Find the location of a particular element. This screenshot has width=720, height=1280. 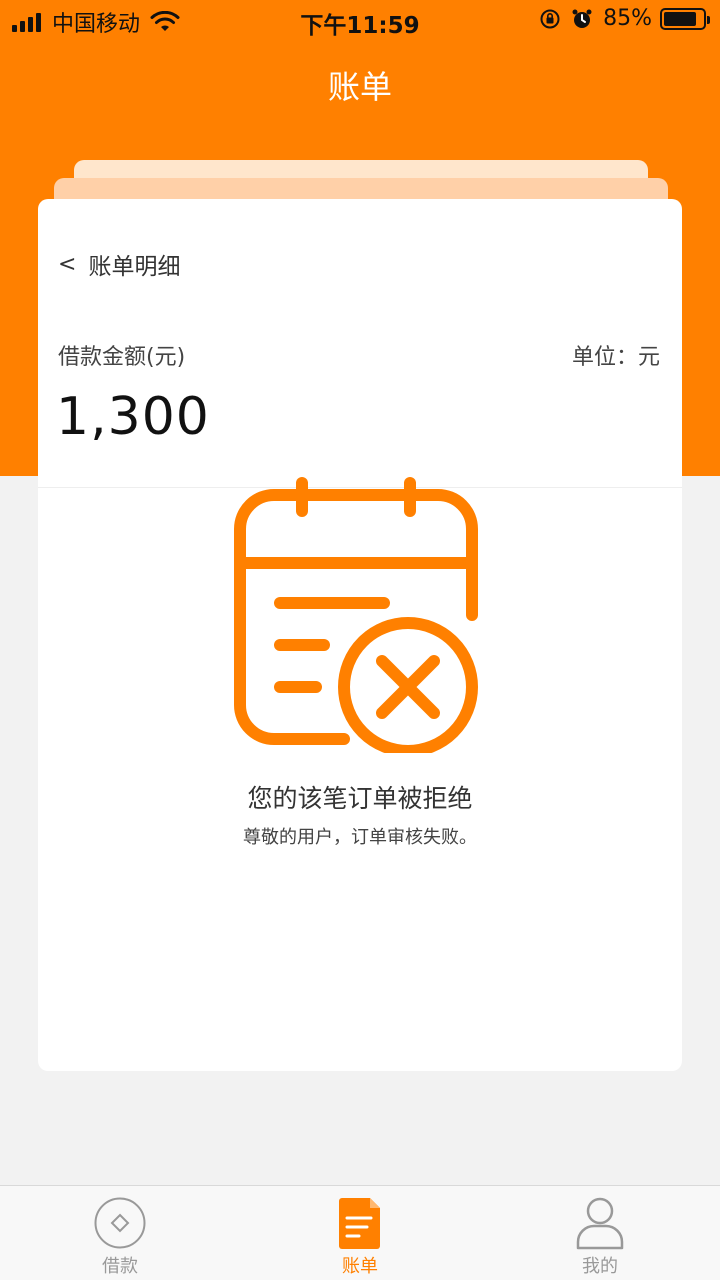

loan-amount-label: 借款金额(元) is located at coordinates (122, 357).